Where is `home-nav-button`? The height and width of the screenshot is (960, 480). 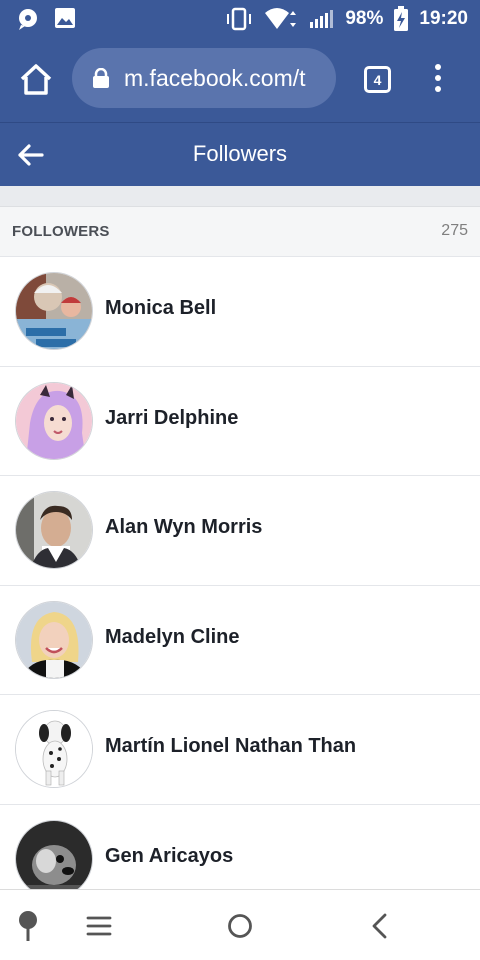 home-nav-button is located at coordinates (240, 926).